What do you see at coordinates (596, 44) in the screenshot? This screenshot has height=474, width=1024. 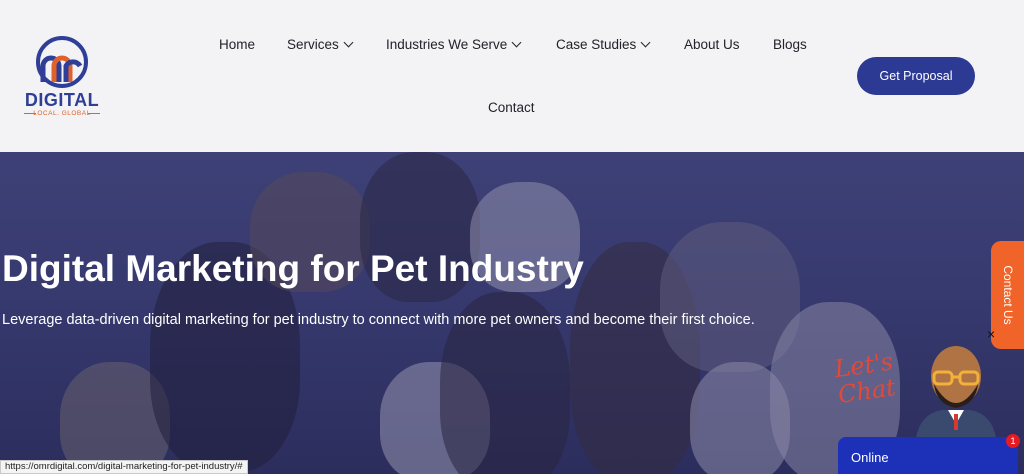 I see `nav-case-studies-label: Case Studies` at bounding box center [596, 44].